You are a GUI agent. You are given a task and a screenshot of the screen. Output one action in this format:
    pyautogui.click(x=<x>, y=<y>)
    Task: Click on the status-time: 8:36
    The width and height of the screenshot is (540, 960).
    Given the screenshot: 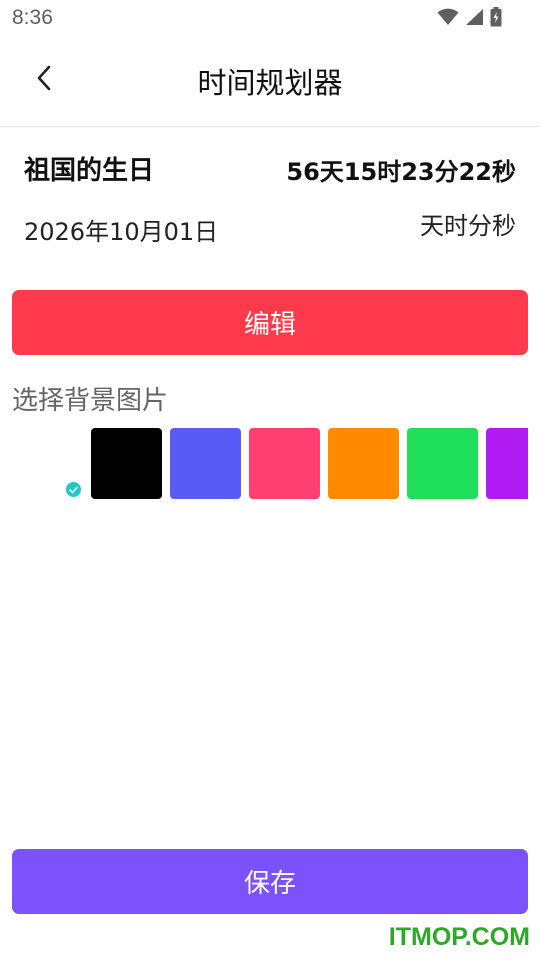 What is the action you would take?
    pyautogui.click(x=32, y=17)
    